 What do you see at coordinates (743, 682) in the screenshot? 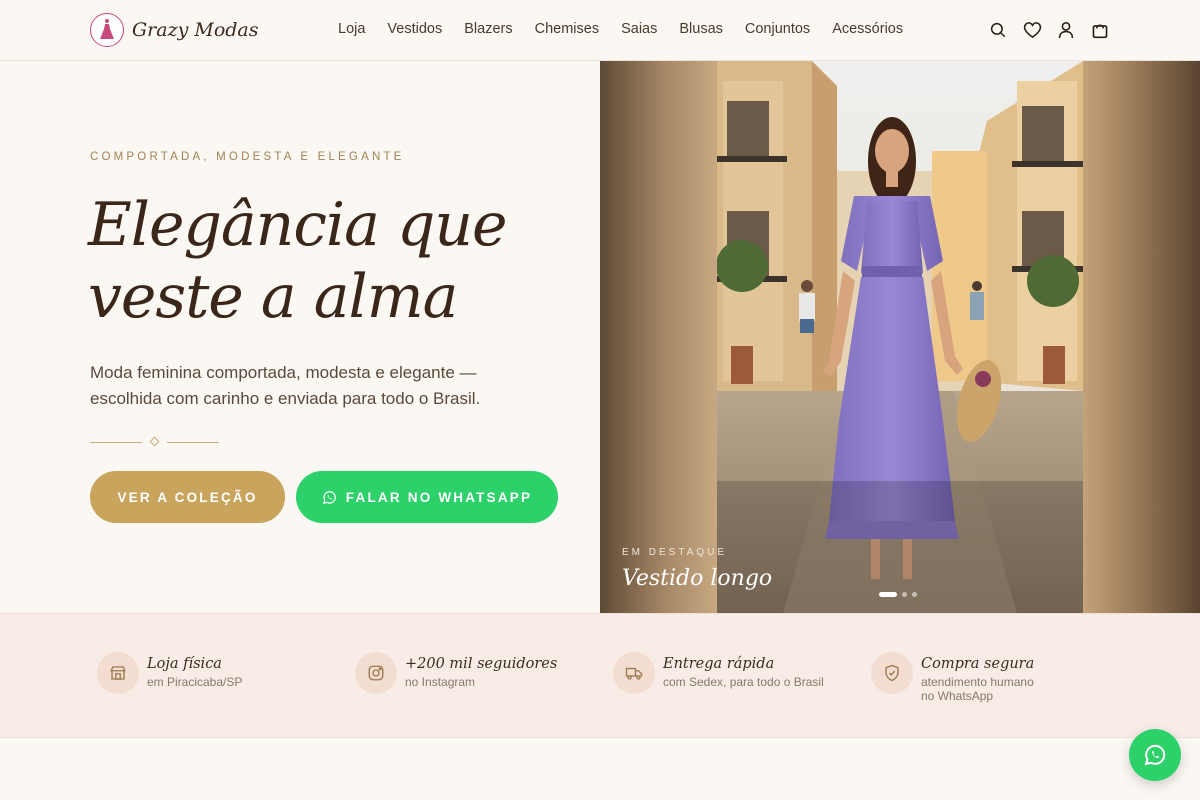
I see `feature-subtitle: com Sedex, para todo o Brasil` at bounding box center [743, 682].